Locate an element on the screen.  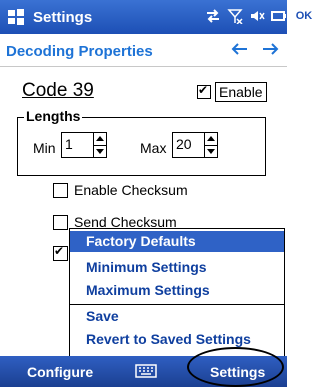
app-title: Settings is located at coordinates (63, 17).